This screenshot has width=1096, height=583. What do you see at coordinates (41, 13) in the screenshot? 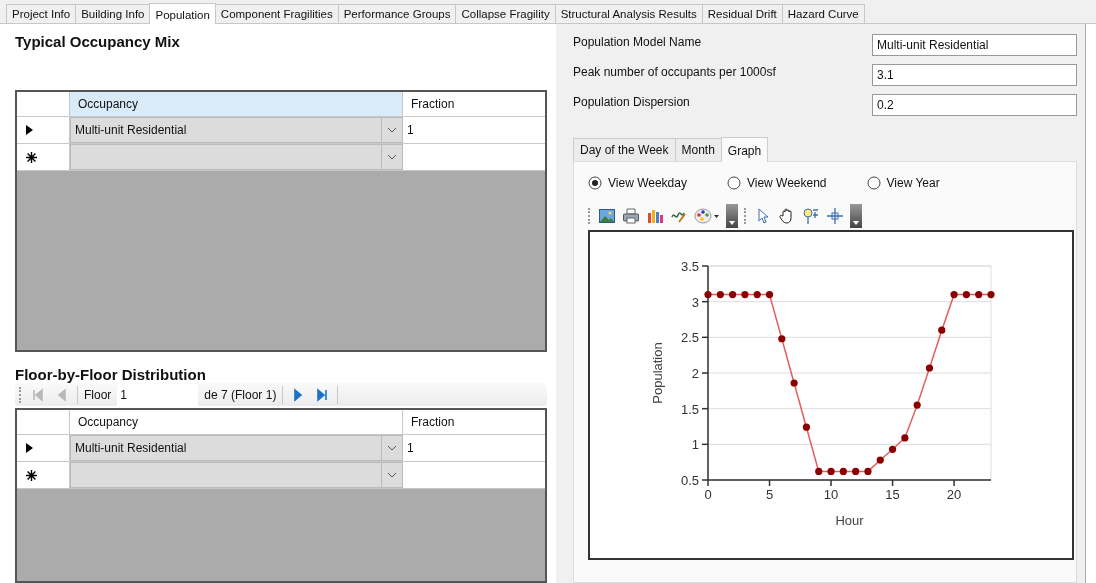
I see `tab: Project Info` at bounding box center [41, 13].